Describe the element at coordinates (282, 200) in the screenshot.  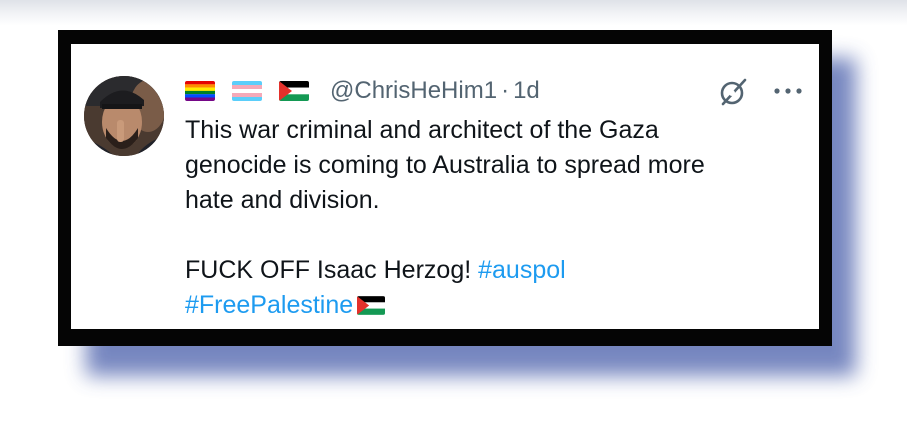
I see `tweet-line: hate and division.` at that location.